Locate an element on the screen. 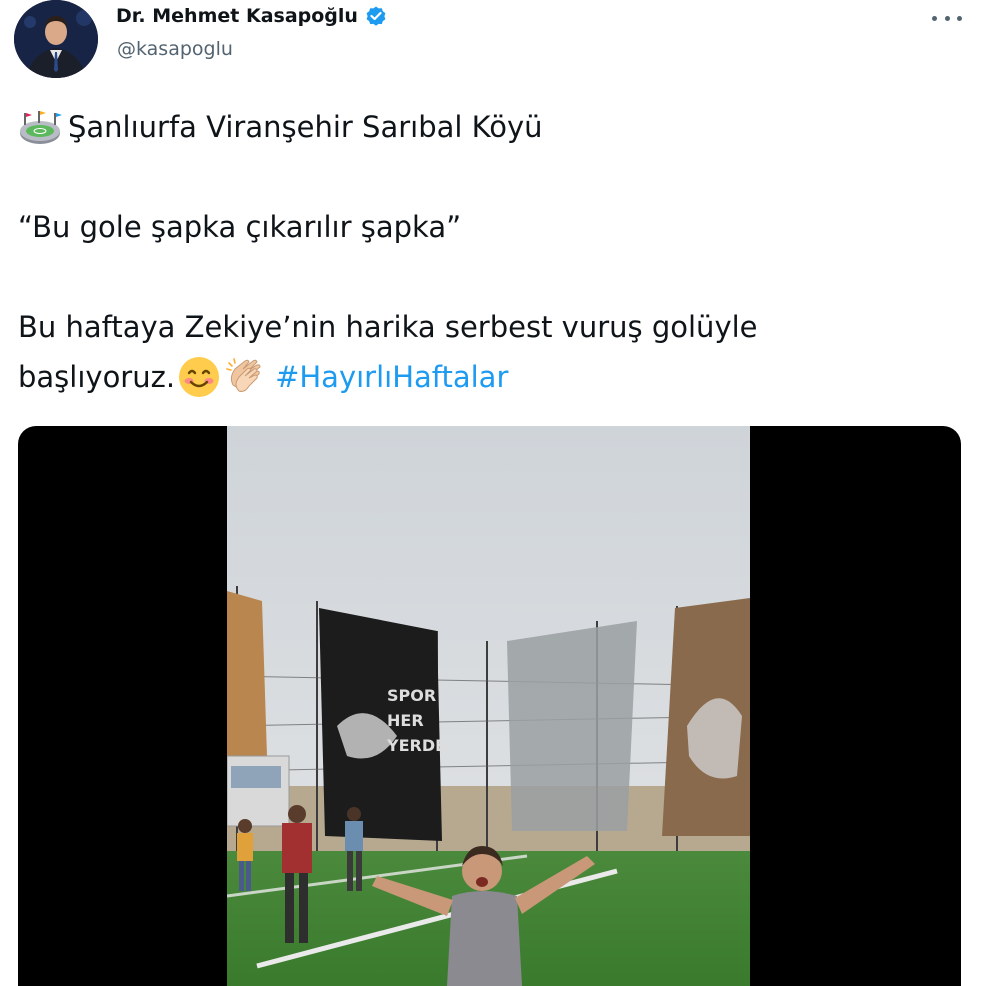 The height and width of the screenshot is (986, 1000). hashtag-link: #HayırlıHaftalar is located at coordinates (391, 377).